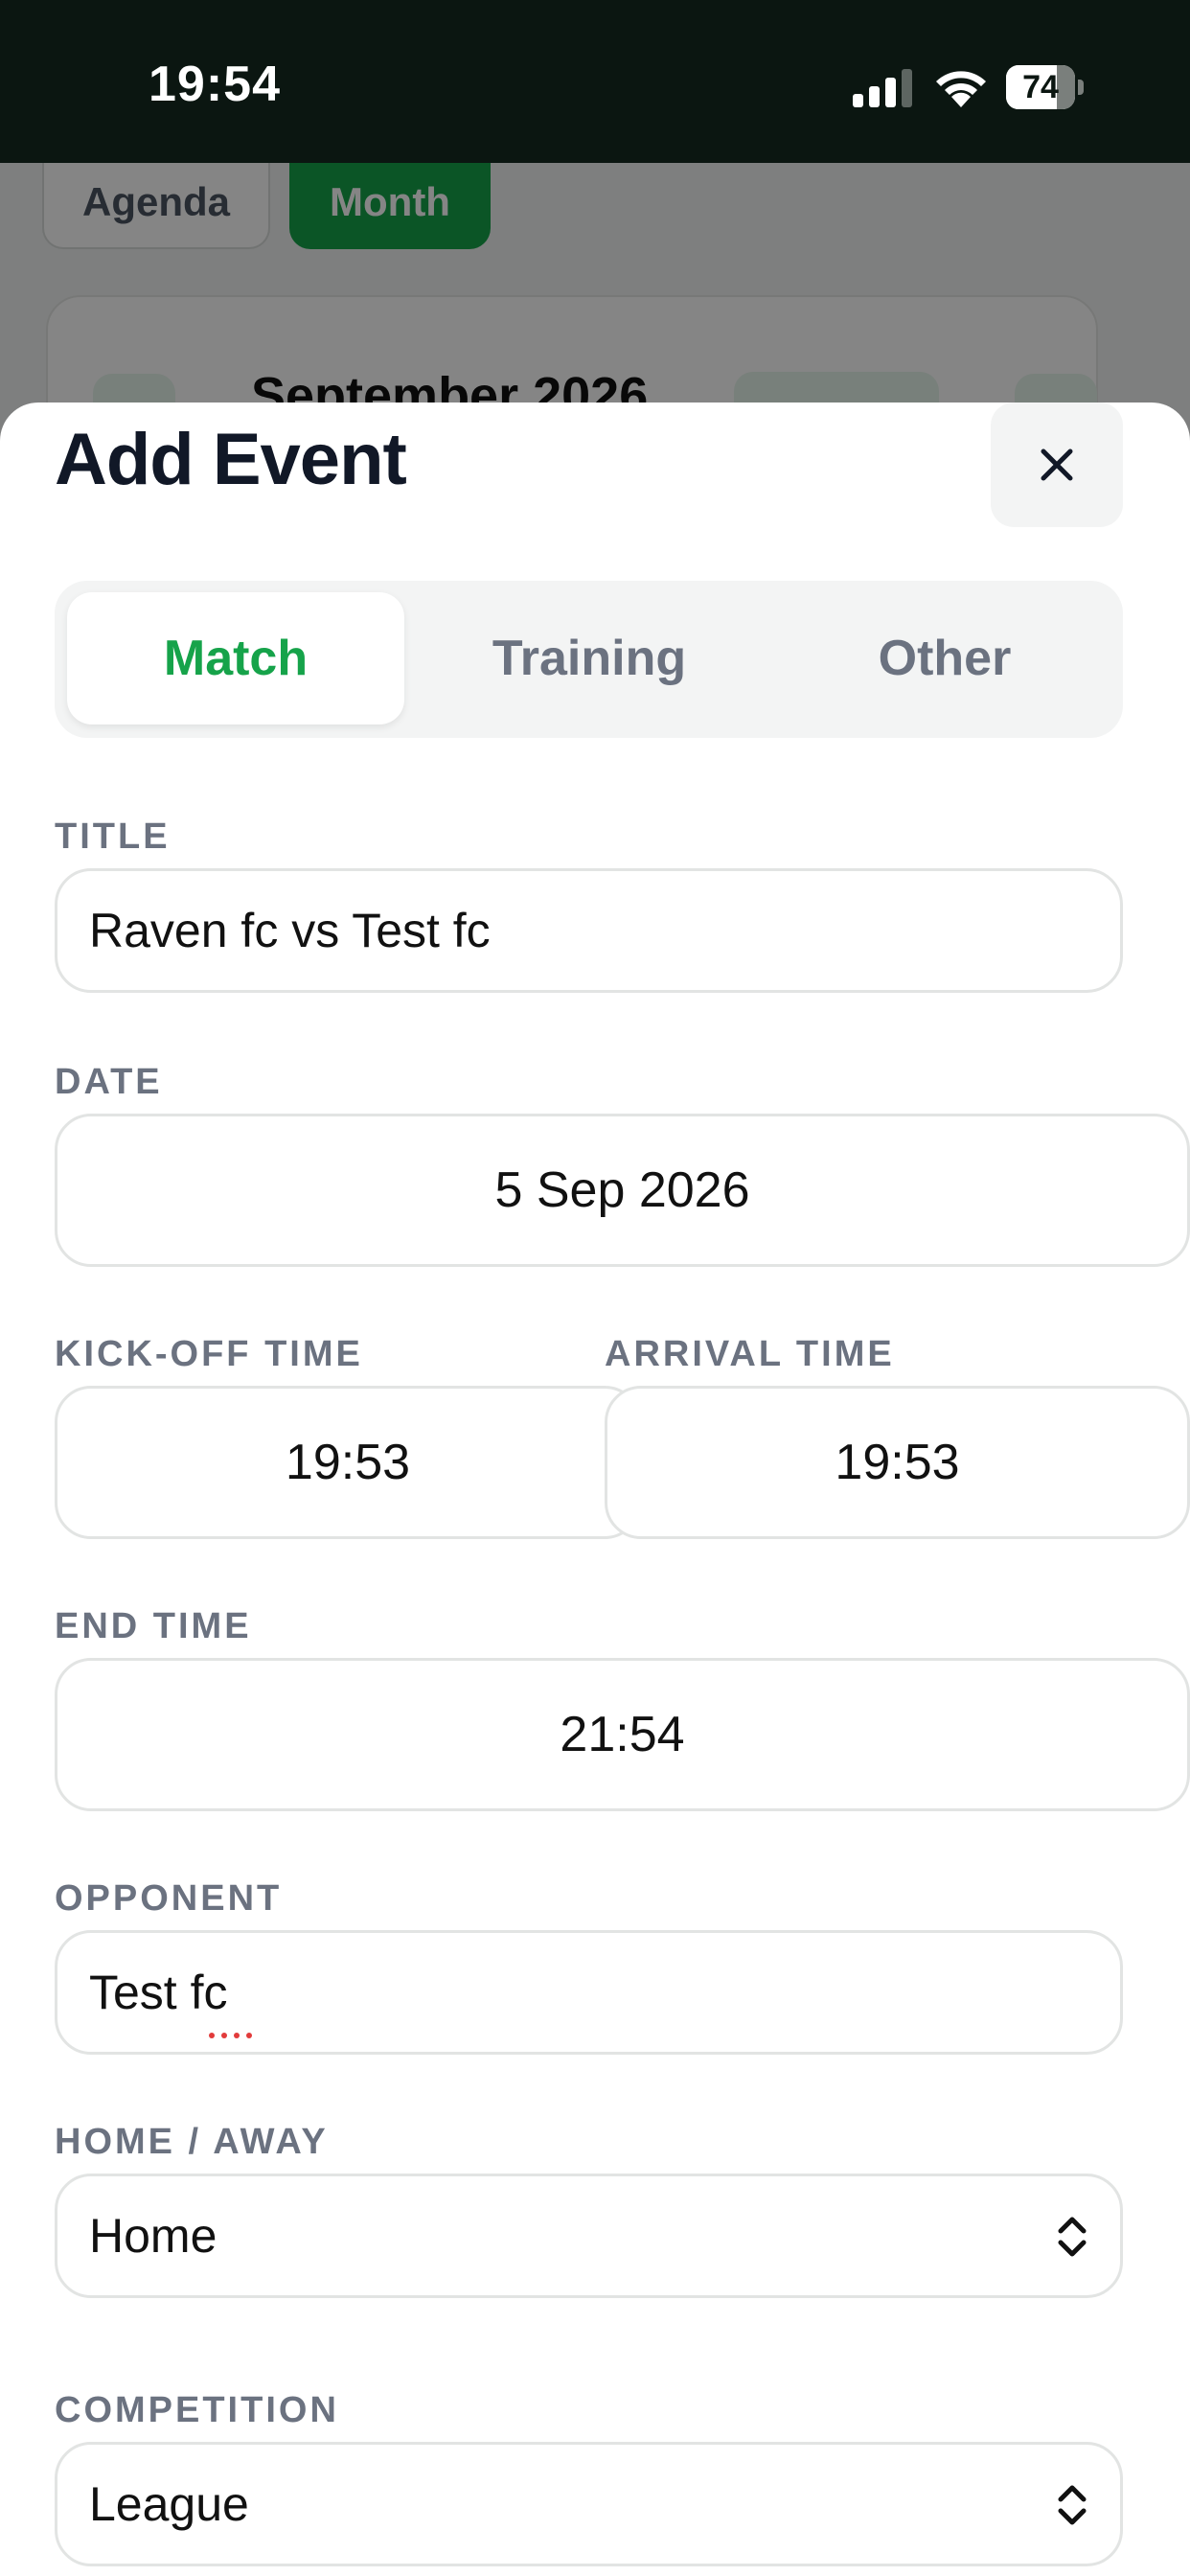  Describe the element at coordinates (109, 1082) in the screenshot. I see `date-label: DATE` at that location.